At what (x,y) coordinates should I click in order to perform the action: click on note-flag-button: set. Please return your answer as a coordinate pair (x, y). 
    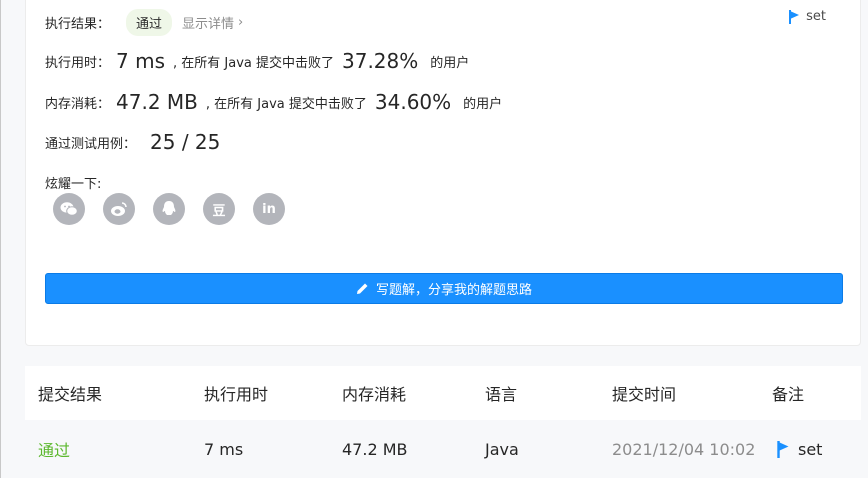
    Looking at the image, I should click on (807, 16).